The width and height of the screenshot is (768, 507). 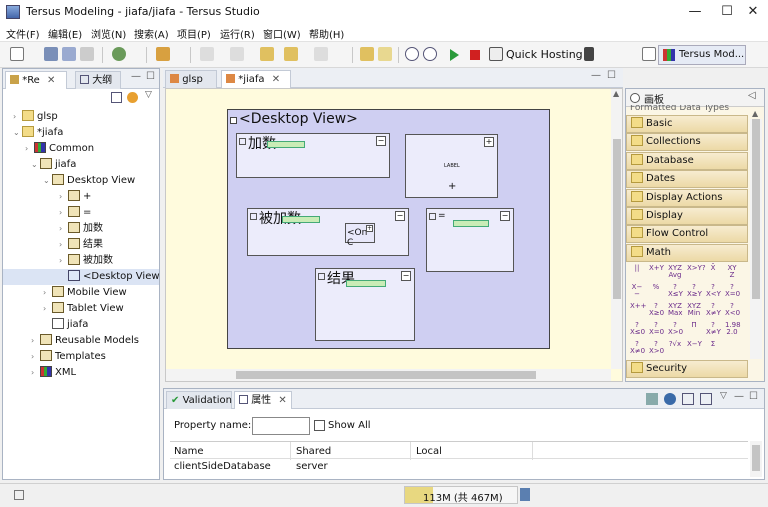 What do you see at coordinates (291, 54) in the screenshot?
I see `forward-icon` at bounding box center [291, 54].